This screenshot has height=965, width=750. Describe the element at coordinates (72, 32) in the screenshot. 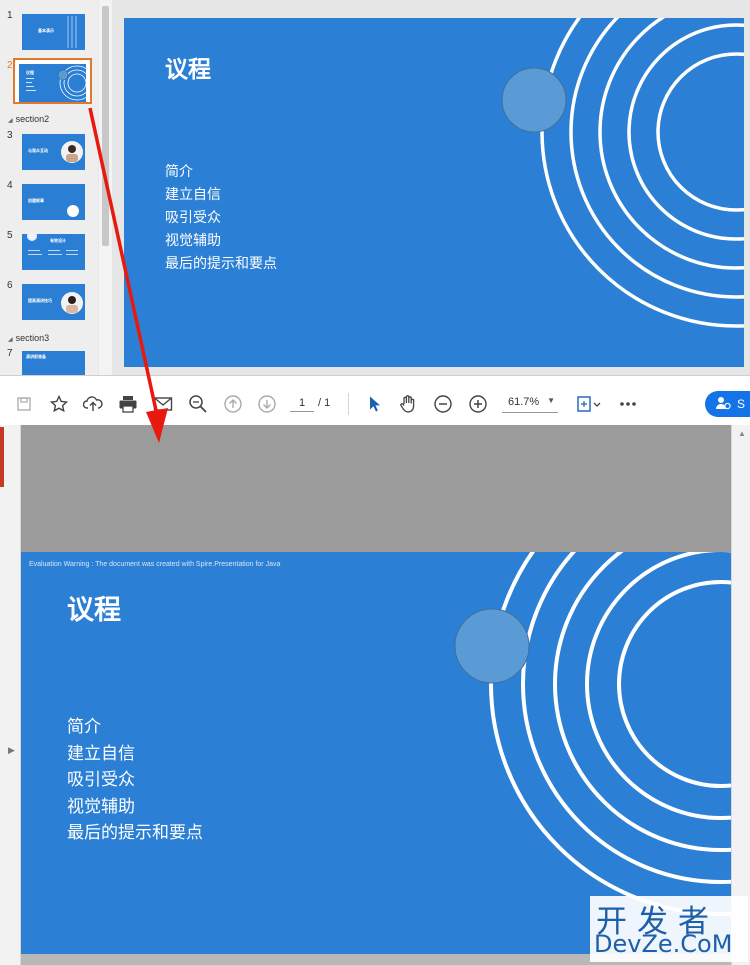

I see `thumbnail-lines-graphic` at that location.